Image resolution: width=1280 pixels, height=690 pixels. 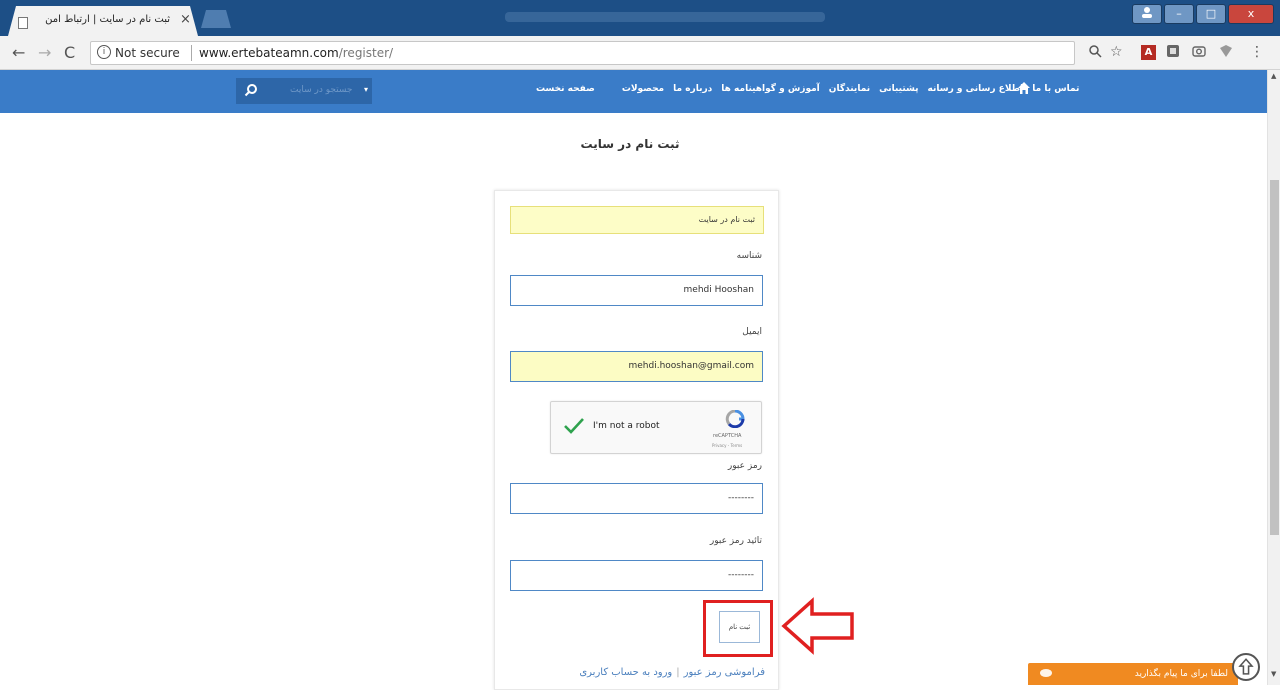 I want to click on security-label: Not secure, so click(x=147, y=53).